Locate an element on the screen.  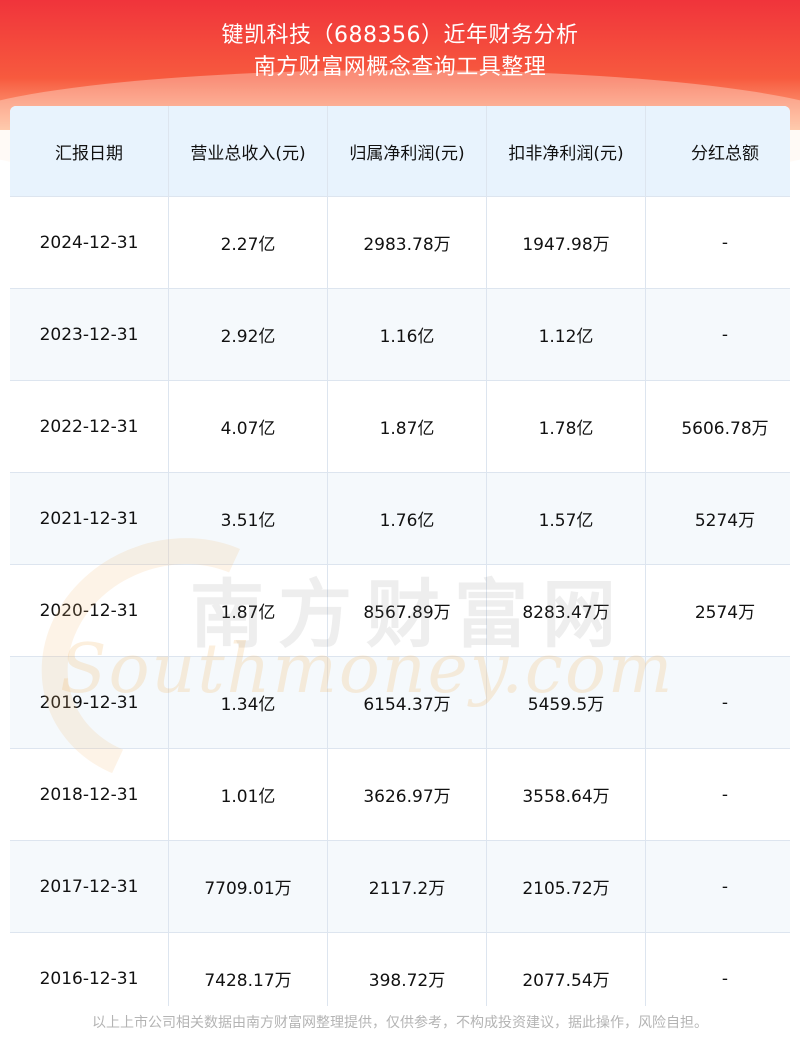
cell-net-profit: 6154.37万 is located at coordinates (407, 702).